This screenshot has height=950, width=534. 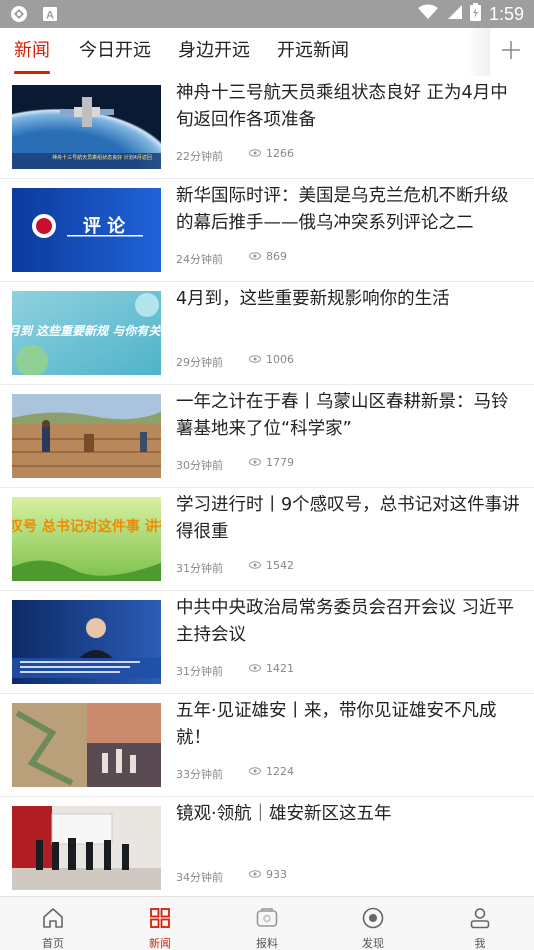 What do you see at coordinates (86, 127) in the screenshot?
I see `news-thumbnail: 神舟十三号航天员乘组状态良好 计划4月返回` at bounding box center [86, 127].